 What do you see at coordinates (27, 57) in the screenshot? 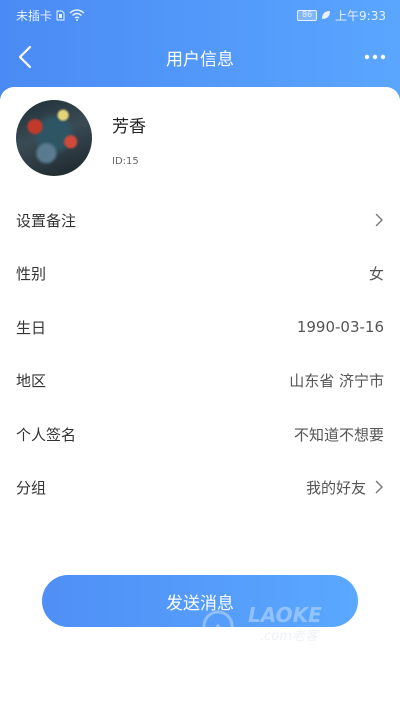
I see `back-arrow-icon` at bounding box center [27, 57].